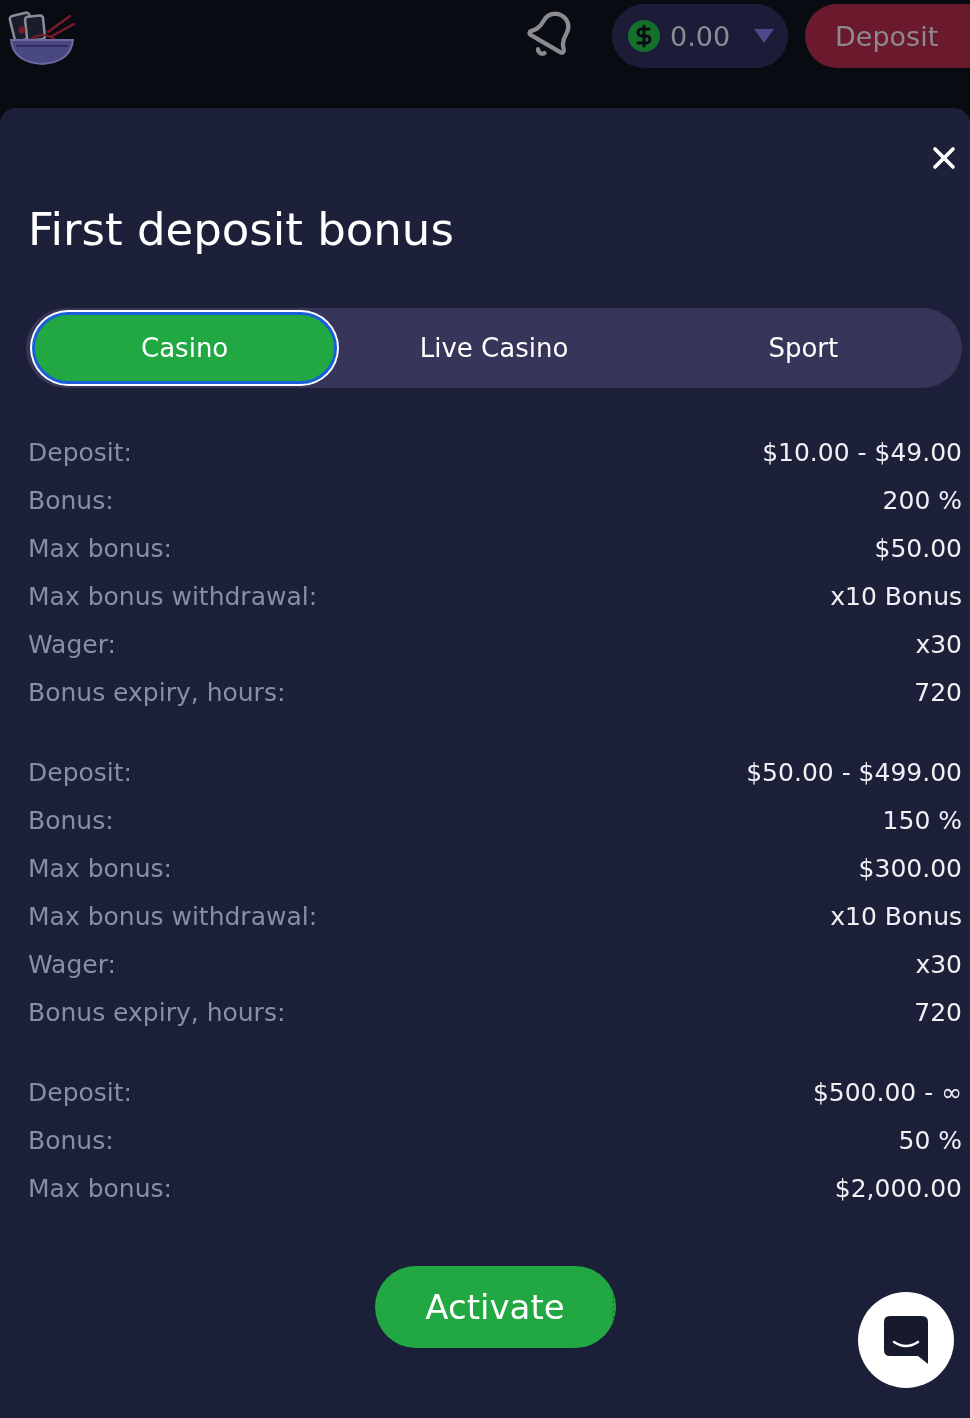  What do you see at coordinates (918, 548) in the screenshot?
I see `term-value: $50.00` at bounding box center [918, 548].